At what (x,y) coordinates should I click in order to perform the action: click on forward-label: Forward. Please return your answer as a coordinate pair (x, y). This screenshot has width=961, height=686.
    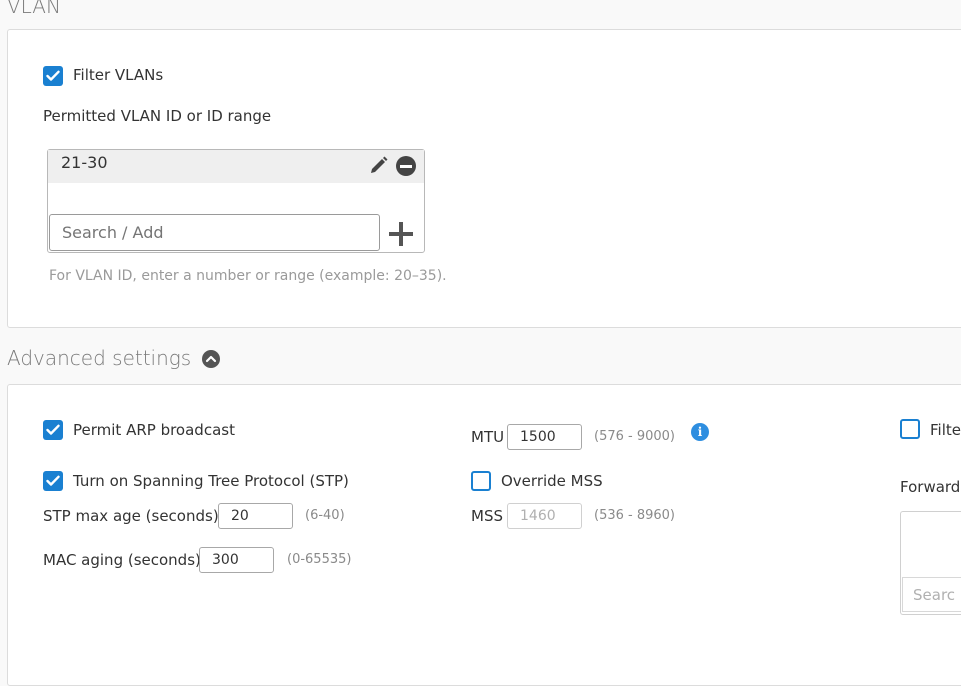
    Looking at the image, I should click on (930, 487).